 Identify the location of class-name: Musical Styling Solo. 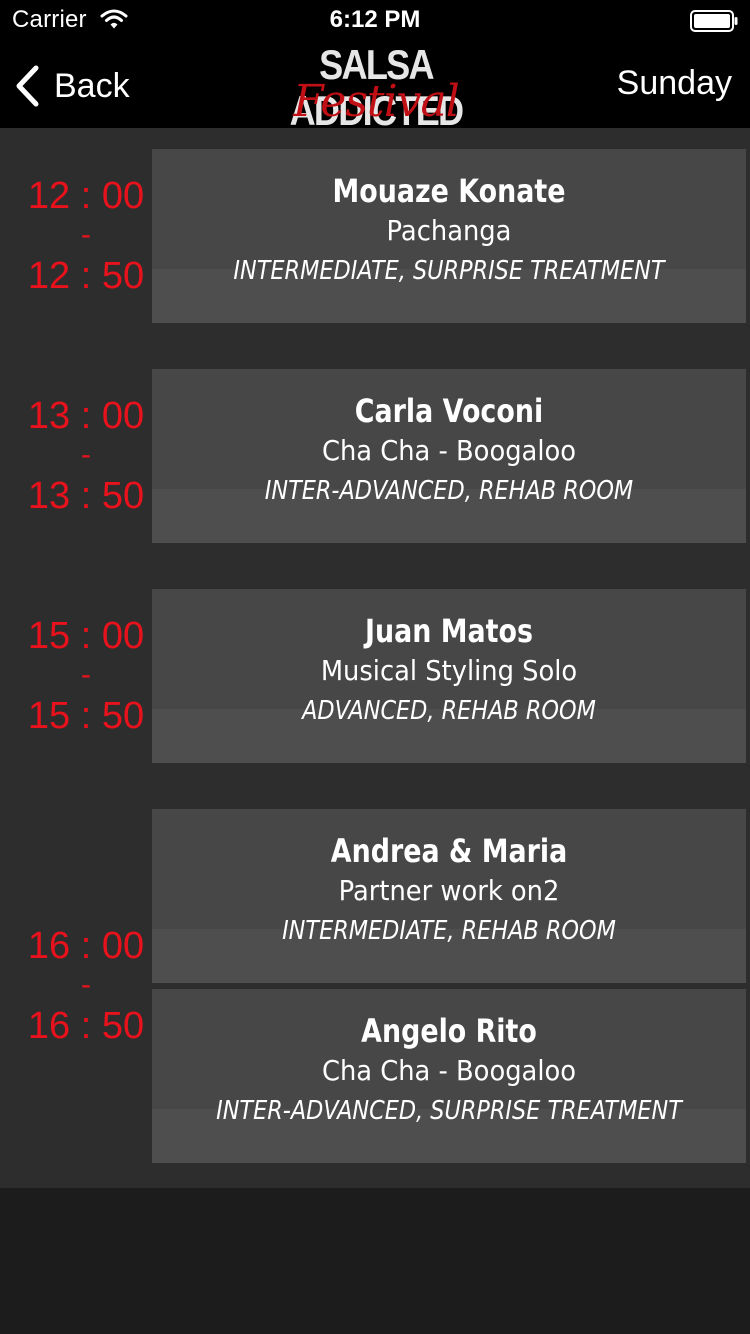
(449, 670).